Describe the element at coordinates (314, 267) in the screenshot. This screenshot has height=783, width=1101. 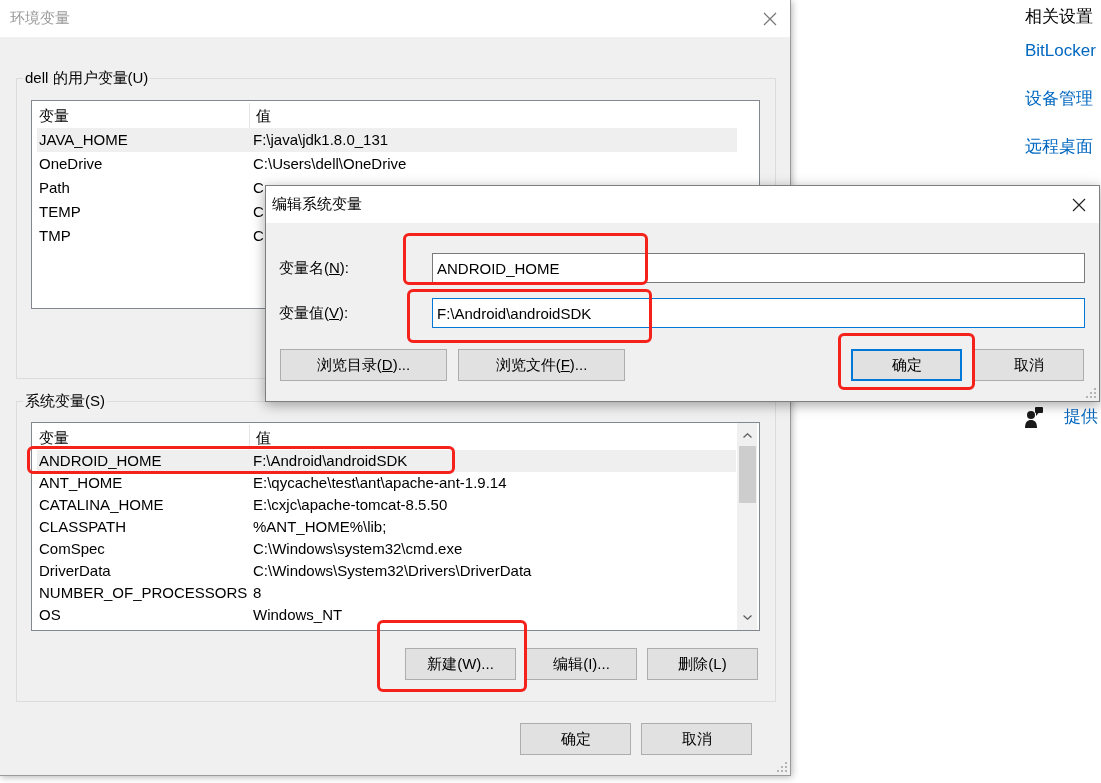
I see `field-label: 变量名(N):` at that location.